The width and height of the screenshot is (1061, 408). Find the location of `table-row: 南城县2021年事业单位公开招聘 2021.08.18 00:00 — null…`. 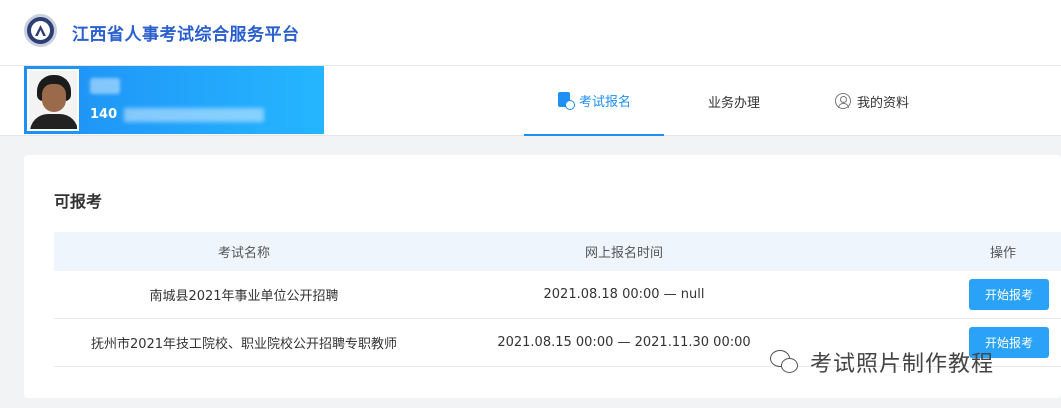

table-row: 南城县2021年事业单位公开招聘 2021.08.18 00:00 — null… is located at coordinates (557, 295).